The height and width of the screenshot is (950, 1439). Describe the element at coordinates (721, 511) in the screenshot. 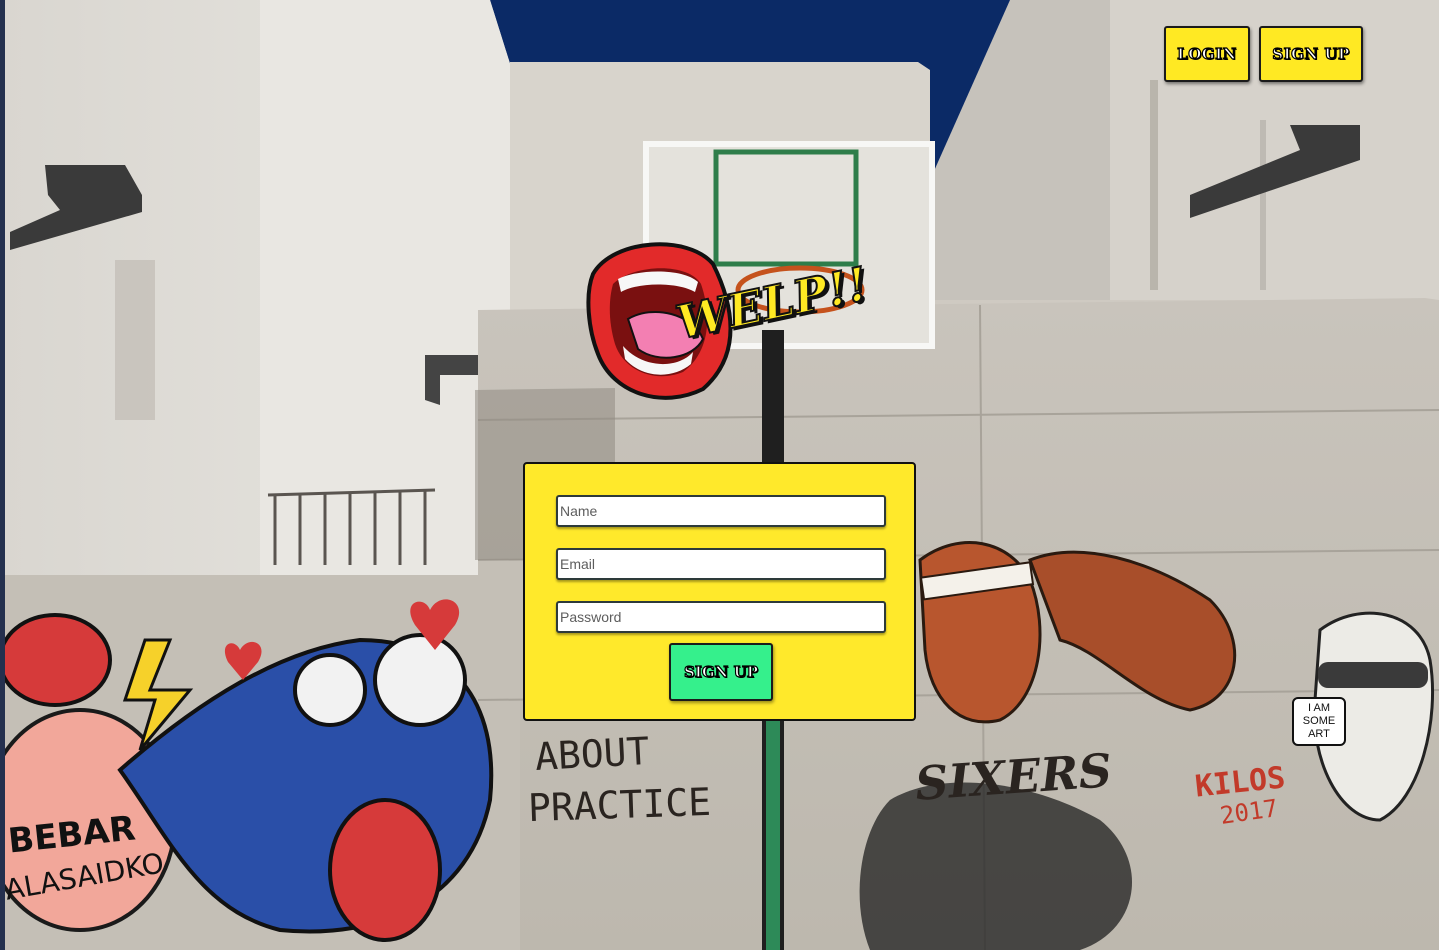

I see `name-input` at that location.